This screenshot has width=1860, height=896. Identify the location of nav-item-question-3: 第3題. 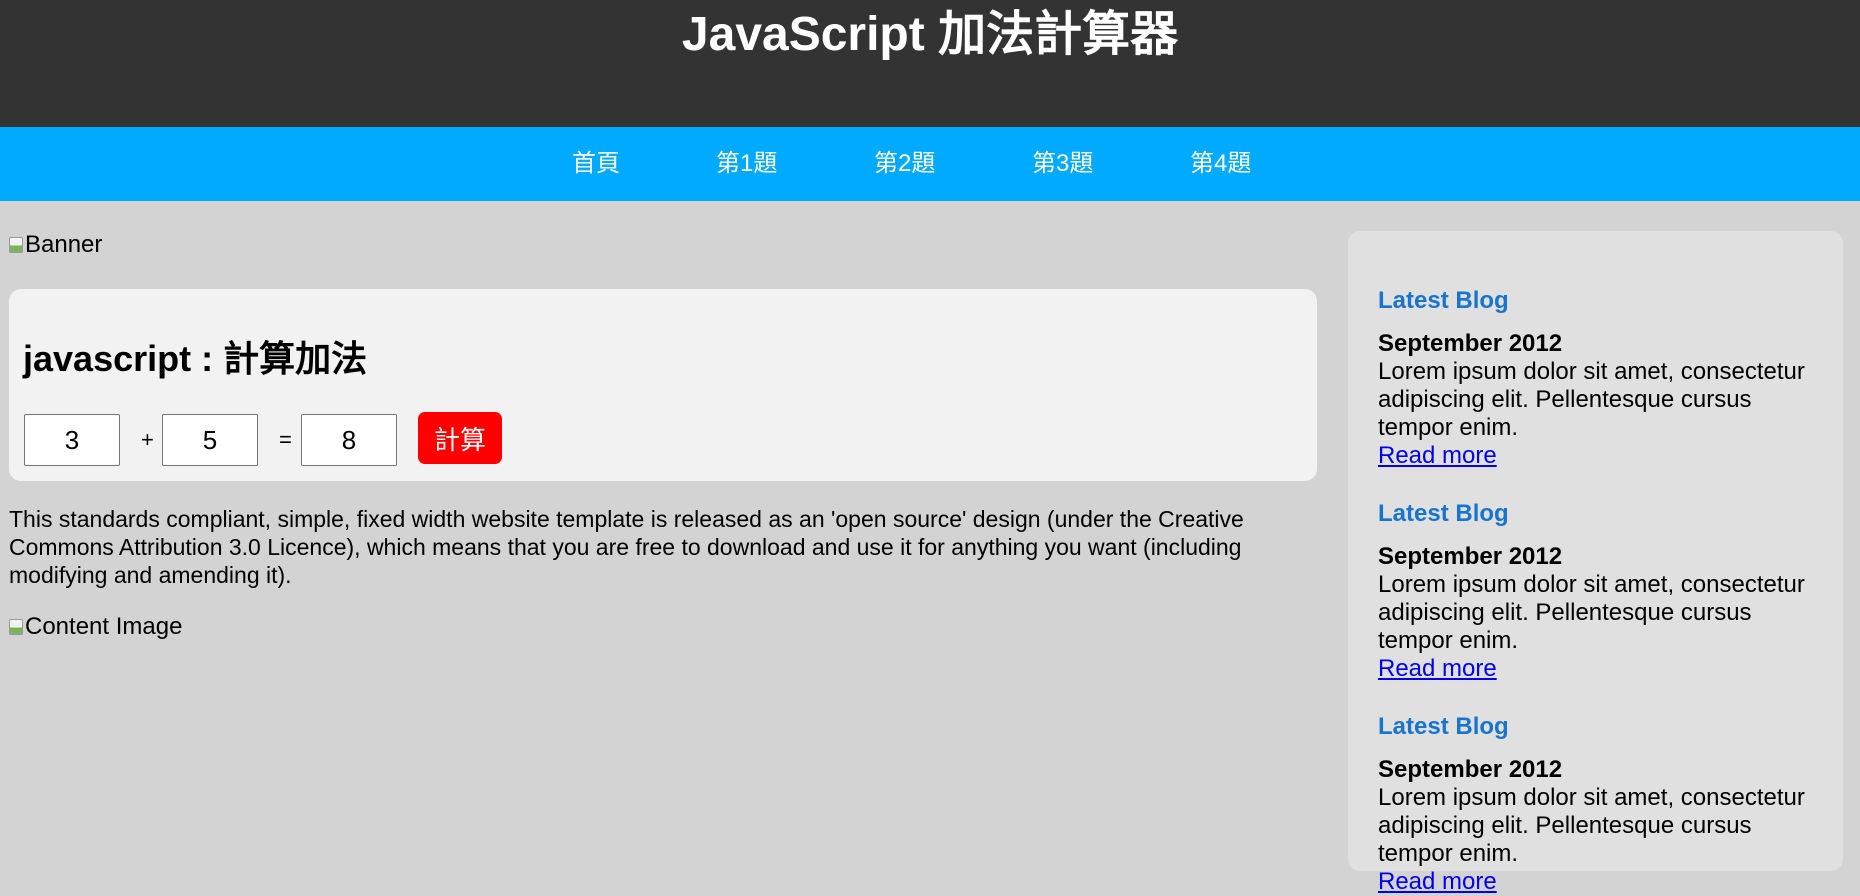
(1062, 164).